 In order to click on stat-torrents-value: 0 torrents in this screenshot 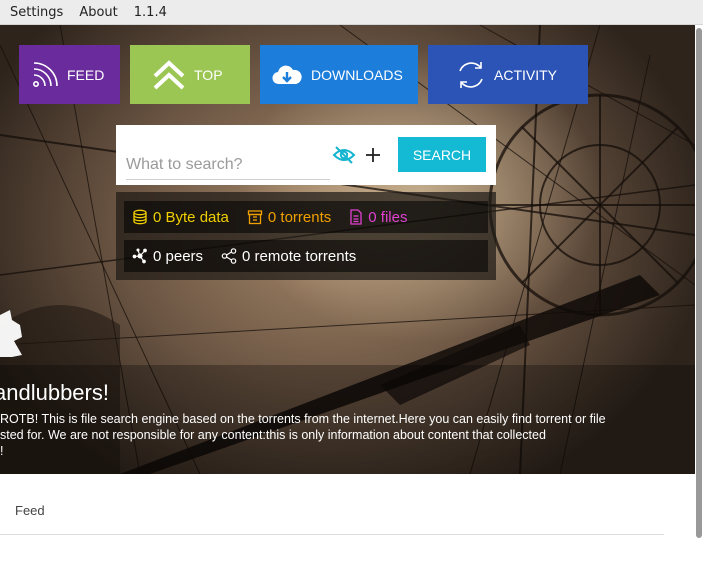, I will do `click(299, 217)`.